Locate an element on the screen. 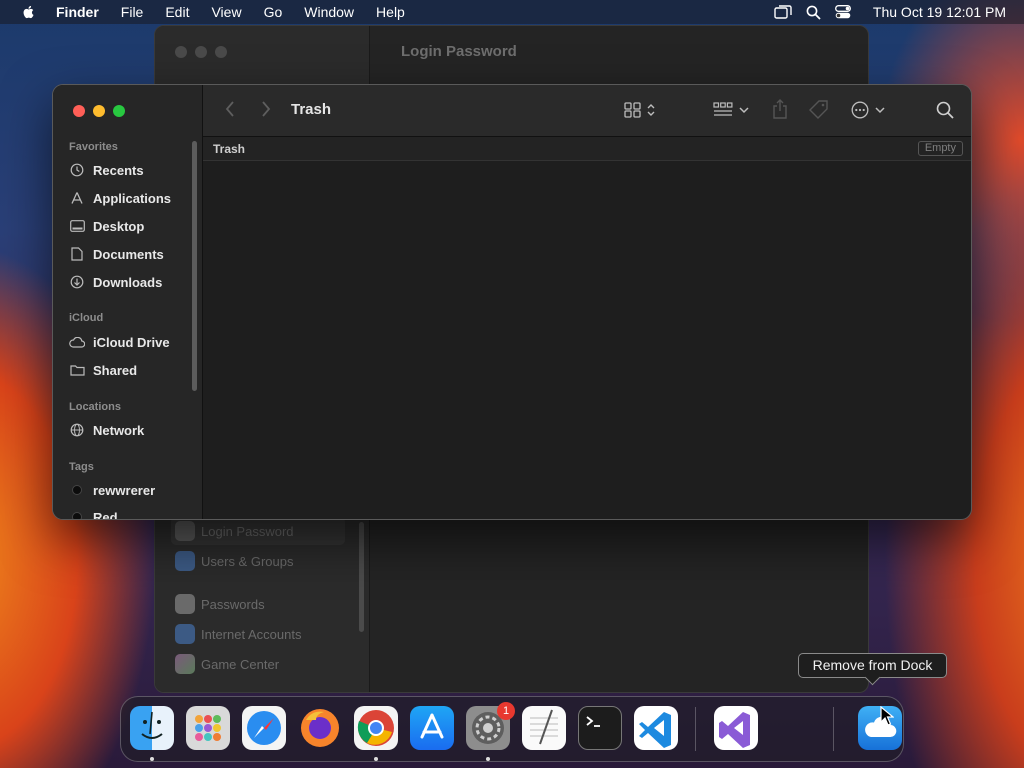  sidebar-scrollbar is located at coordinates (194, 266).